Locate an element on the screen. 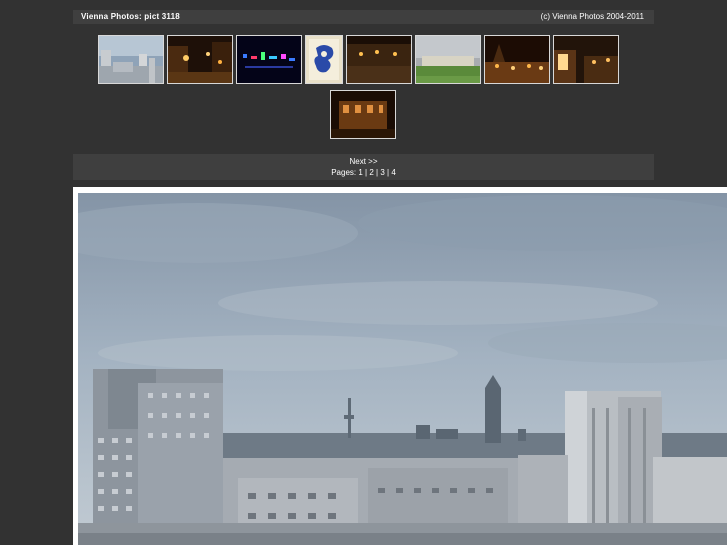 The width and height of the screenshot is (727, 545). thumbnail-night-building is located at coordinates (363, 114).